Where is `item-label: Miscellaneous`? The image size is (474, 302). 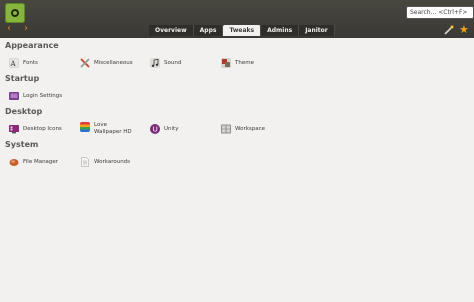 item-label: Miscellaneous is located at coordinates (113, 62).